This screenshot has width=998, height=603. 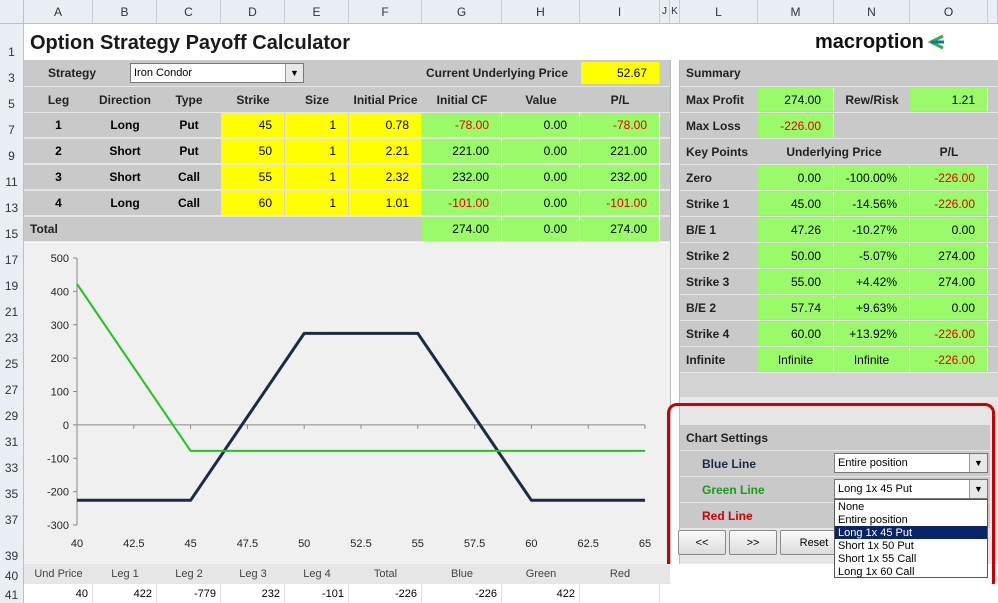 What do you see at coordinates (541, 177) in the screenshot?
I see `leg-value: 0.00` at bounding box center [541, 177].